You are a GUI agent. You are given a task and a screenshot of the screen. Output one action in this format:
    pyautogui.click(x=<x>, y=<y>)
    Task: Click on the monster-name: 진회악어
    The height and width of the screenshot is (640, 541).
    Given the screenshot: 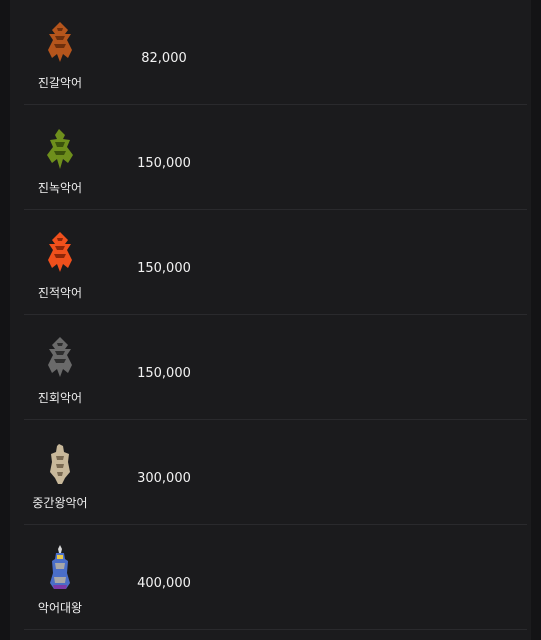 What is the action you would take?
    pyautogui.click(x=60, y=398)
    